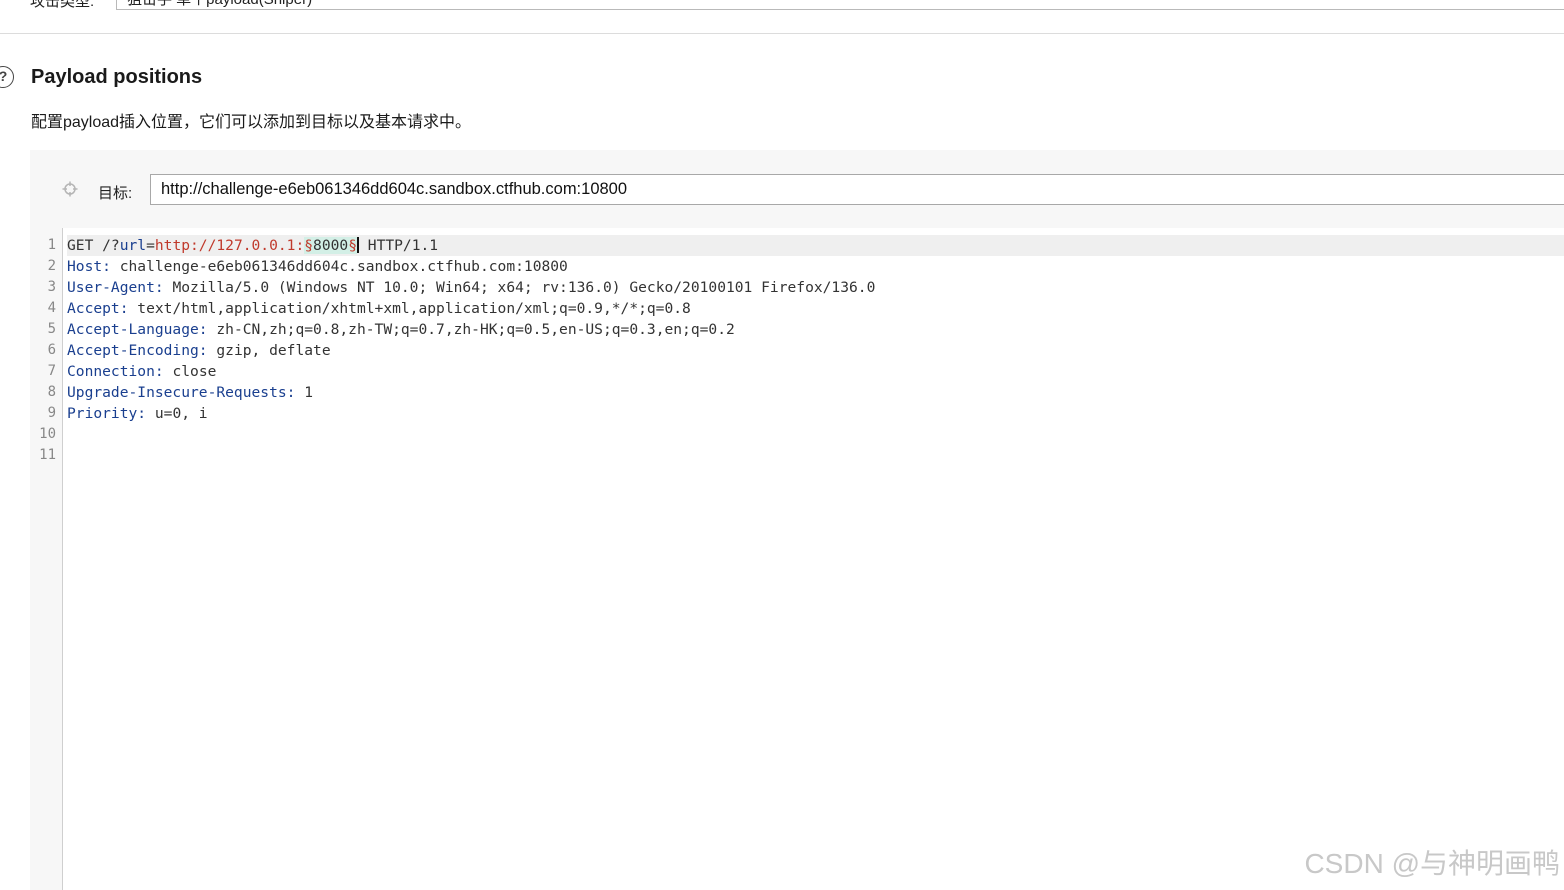 The height and width of the screenshot is (890, 1564). I want to click on attack-type-label: 攻击类型:, so click(62, 5).